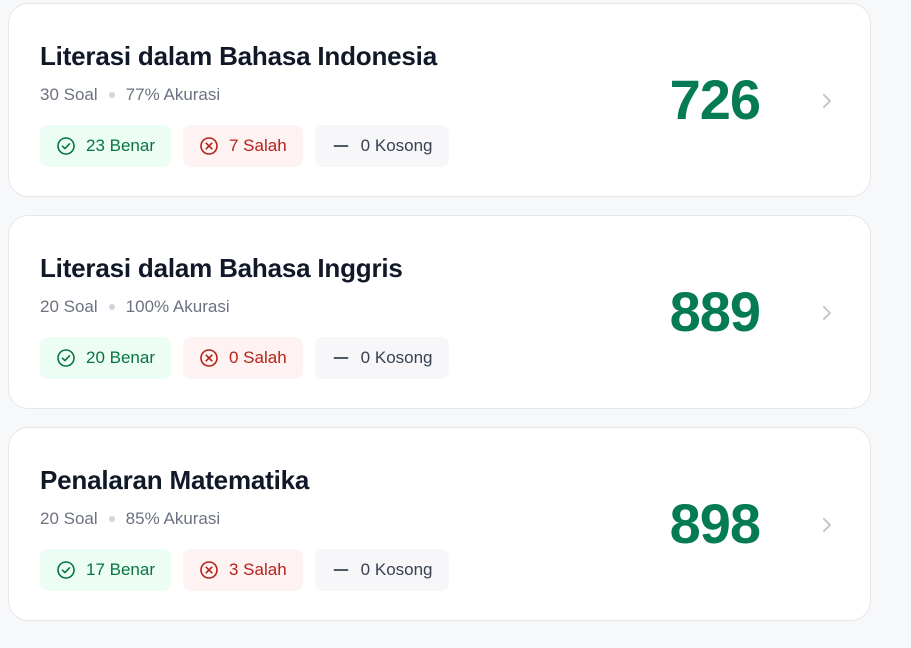 Image resolution: width=911 pixels, height=648 pixels. What do you see at coordinates (173, 518) in the screenshot?
I see `accuracy-label: 85% Akurasi` at bounding box center [173, 518].